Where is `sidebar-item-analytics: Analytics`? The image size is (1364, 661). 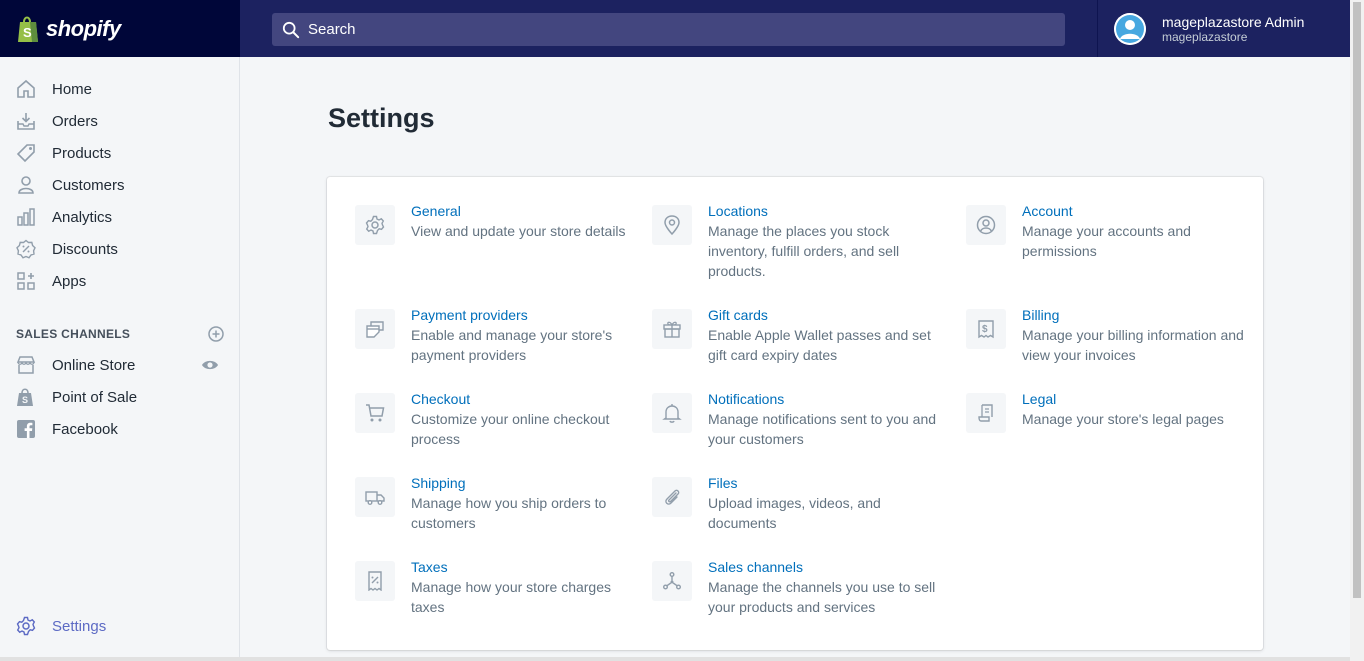
sidebar-item-analytics: Analytics is located at coordinates (119, 217).